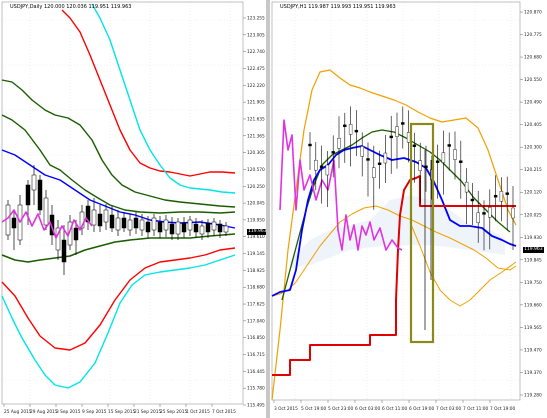 The image size is (547, 418). What do you see at coordinates (18, 412) in the screenshot?
I see `daily-time-label: 25 Aug 2015` at bounding box center [18, 412].